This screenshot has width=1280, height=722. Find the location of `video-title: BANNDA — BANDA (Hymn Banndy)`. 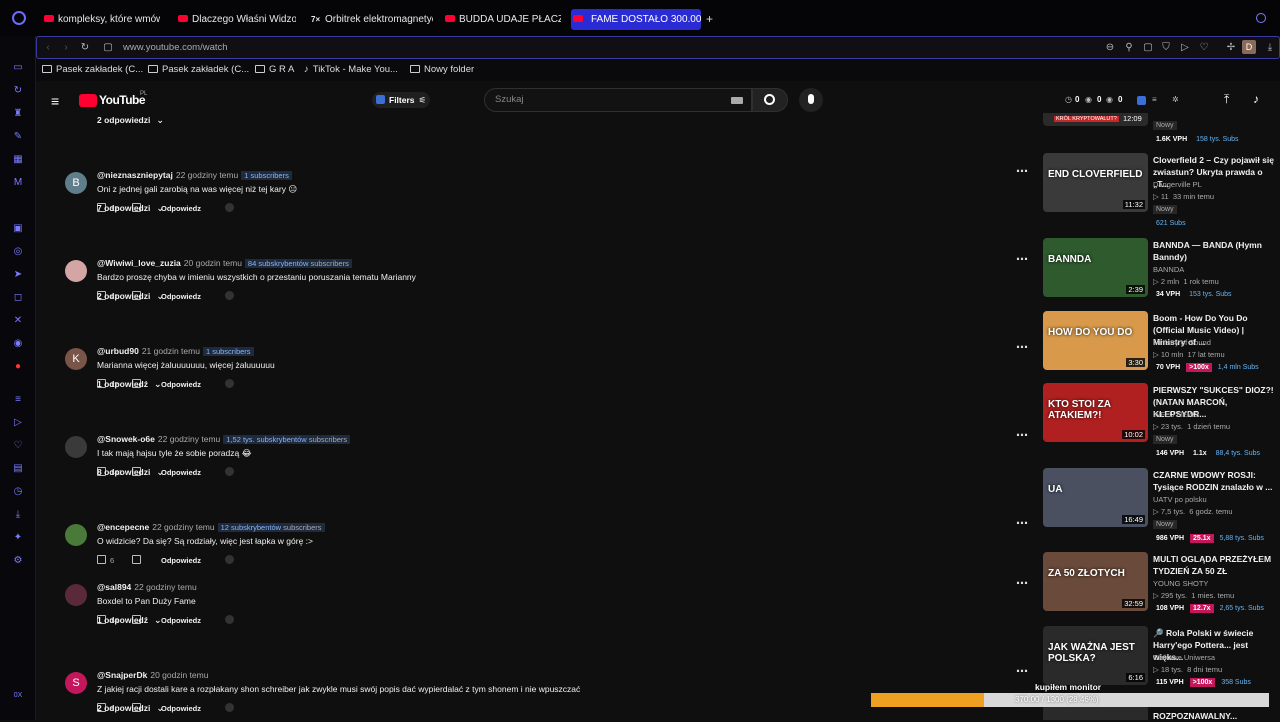

video-title: BANNDA — BANDA (Hymn Banndy) is located at coordinates (1215, 251).